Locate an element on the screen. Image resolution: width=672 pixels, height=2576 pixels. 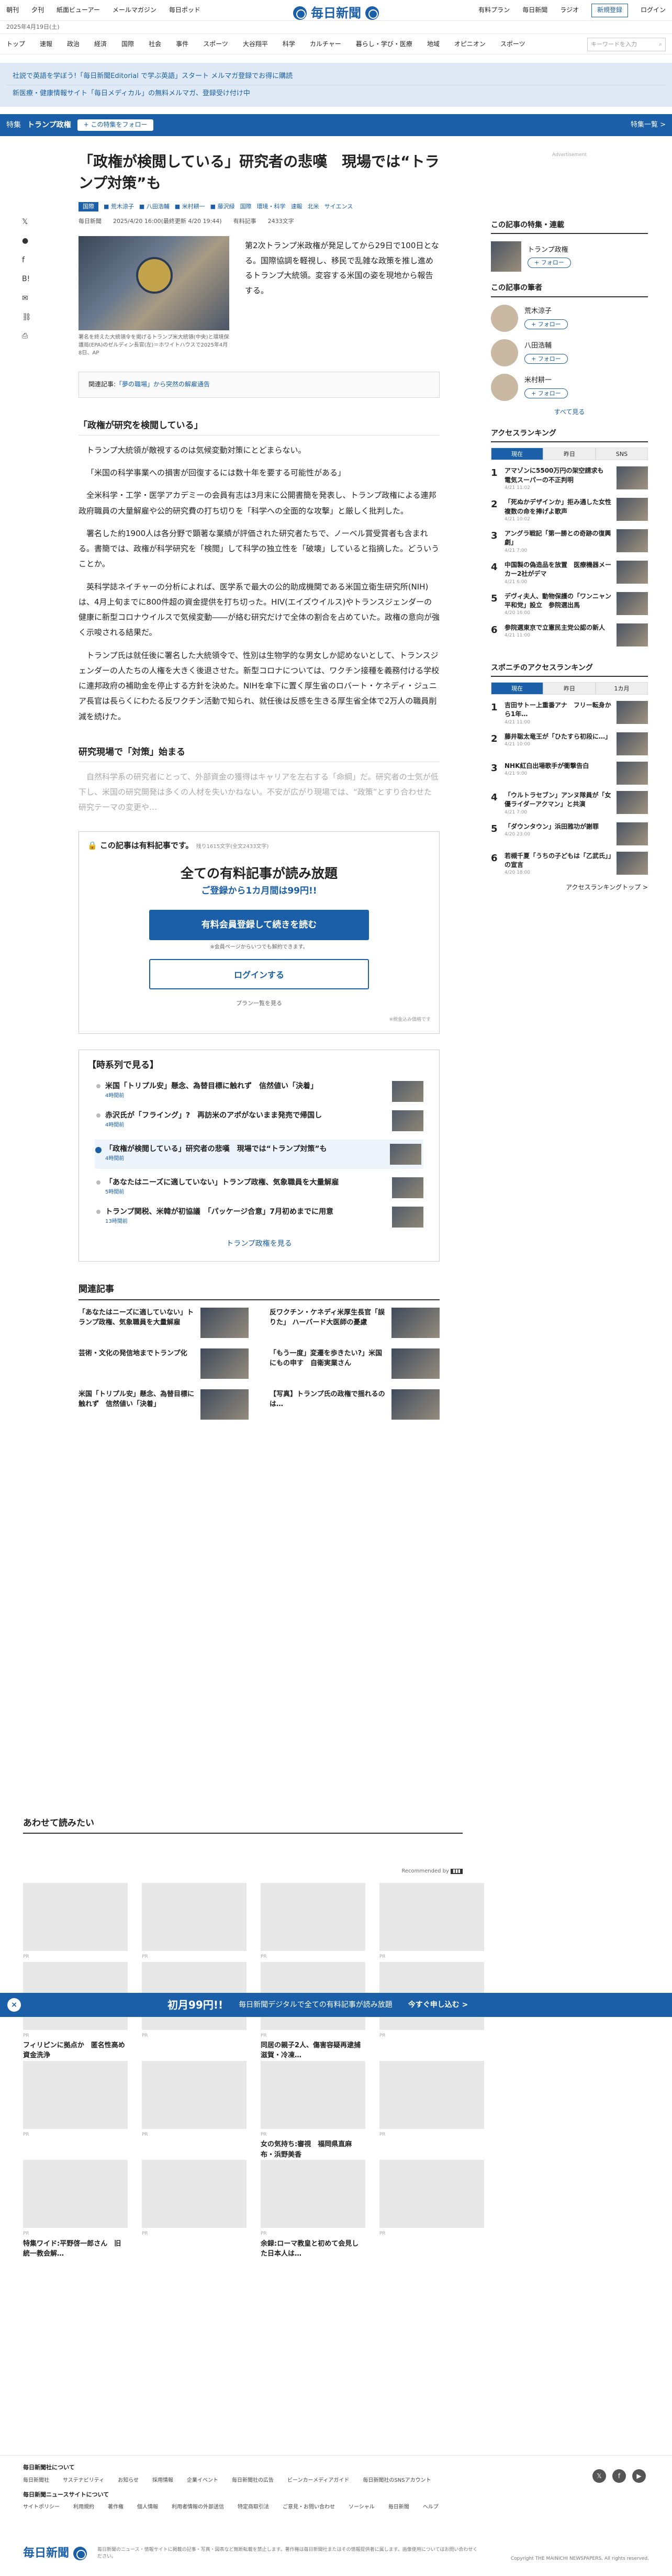
ranking-item: 6 若槻千夏「うちの子どもは「乙武氏」」の宣言 4/20 18:00 is located at coordinates (569, 864).